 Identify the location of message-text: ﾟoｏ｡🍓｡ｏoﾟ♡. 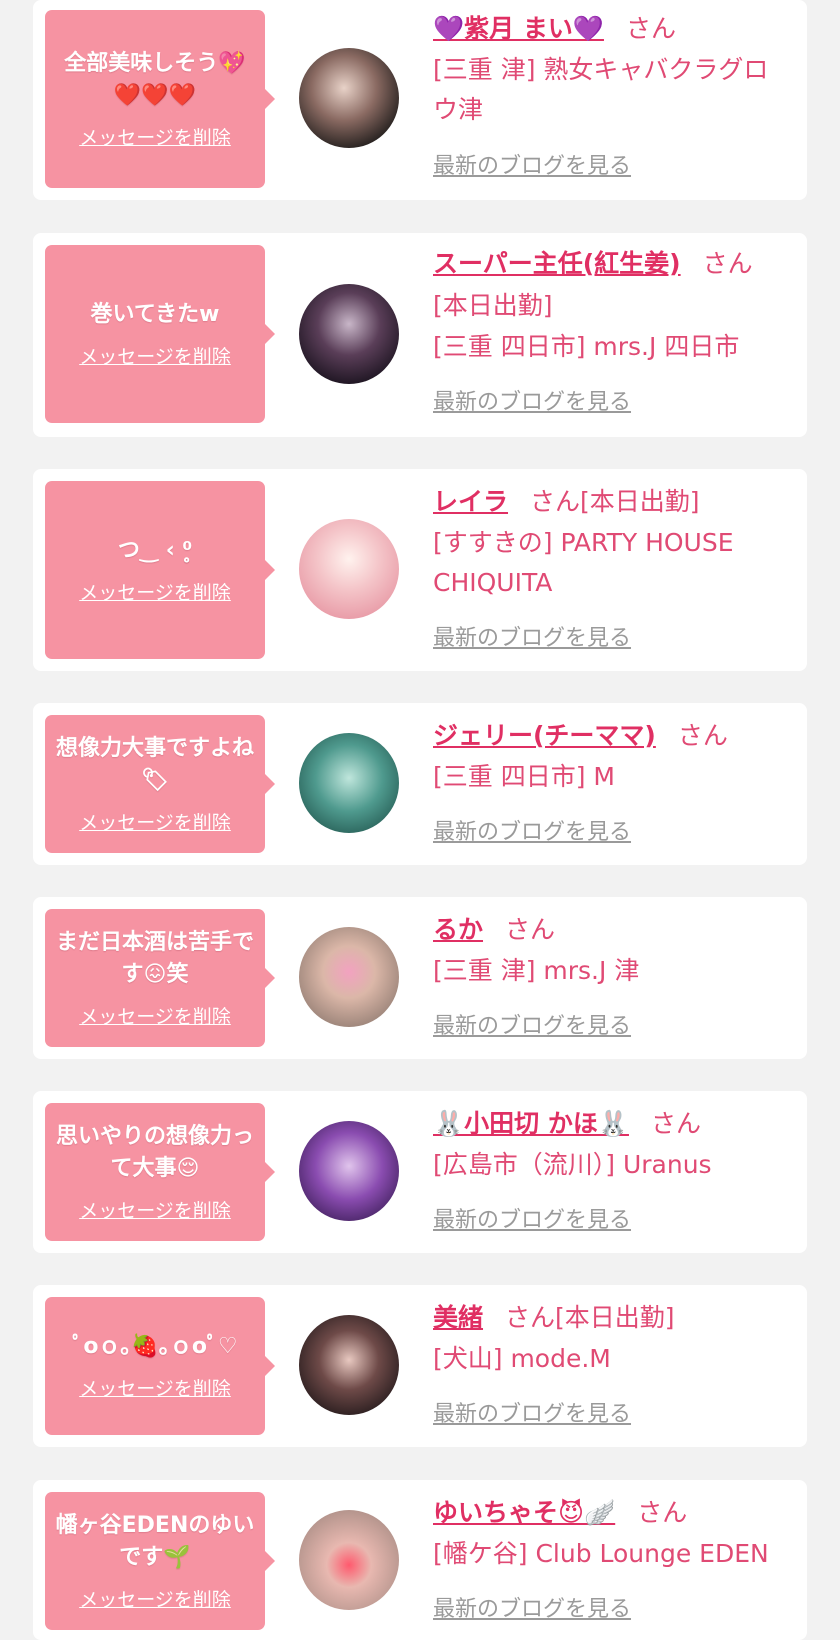
(155, 1346).